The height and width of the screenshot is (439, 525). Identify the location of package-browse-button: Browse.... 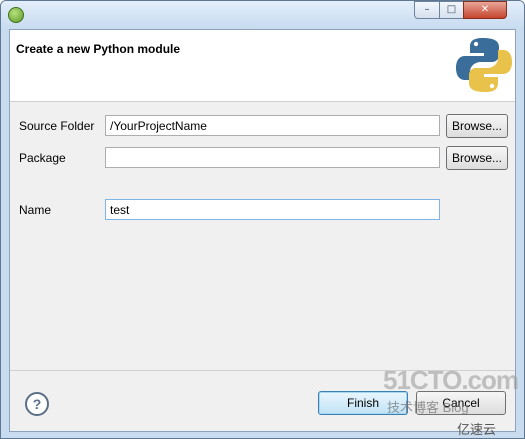
(477, 158).